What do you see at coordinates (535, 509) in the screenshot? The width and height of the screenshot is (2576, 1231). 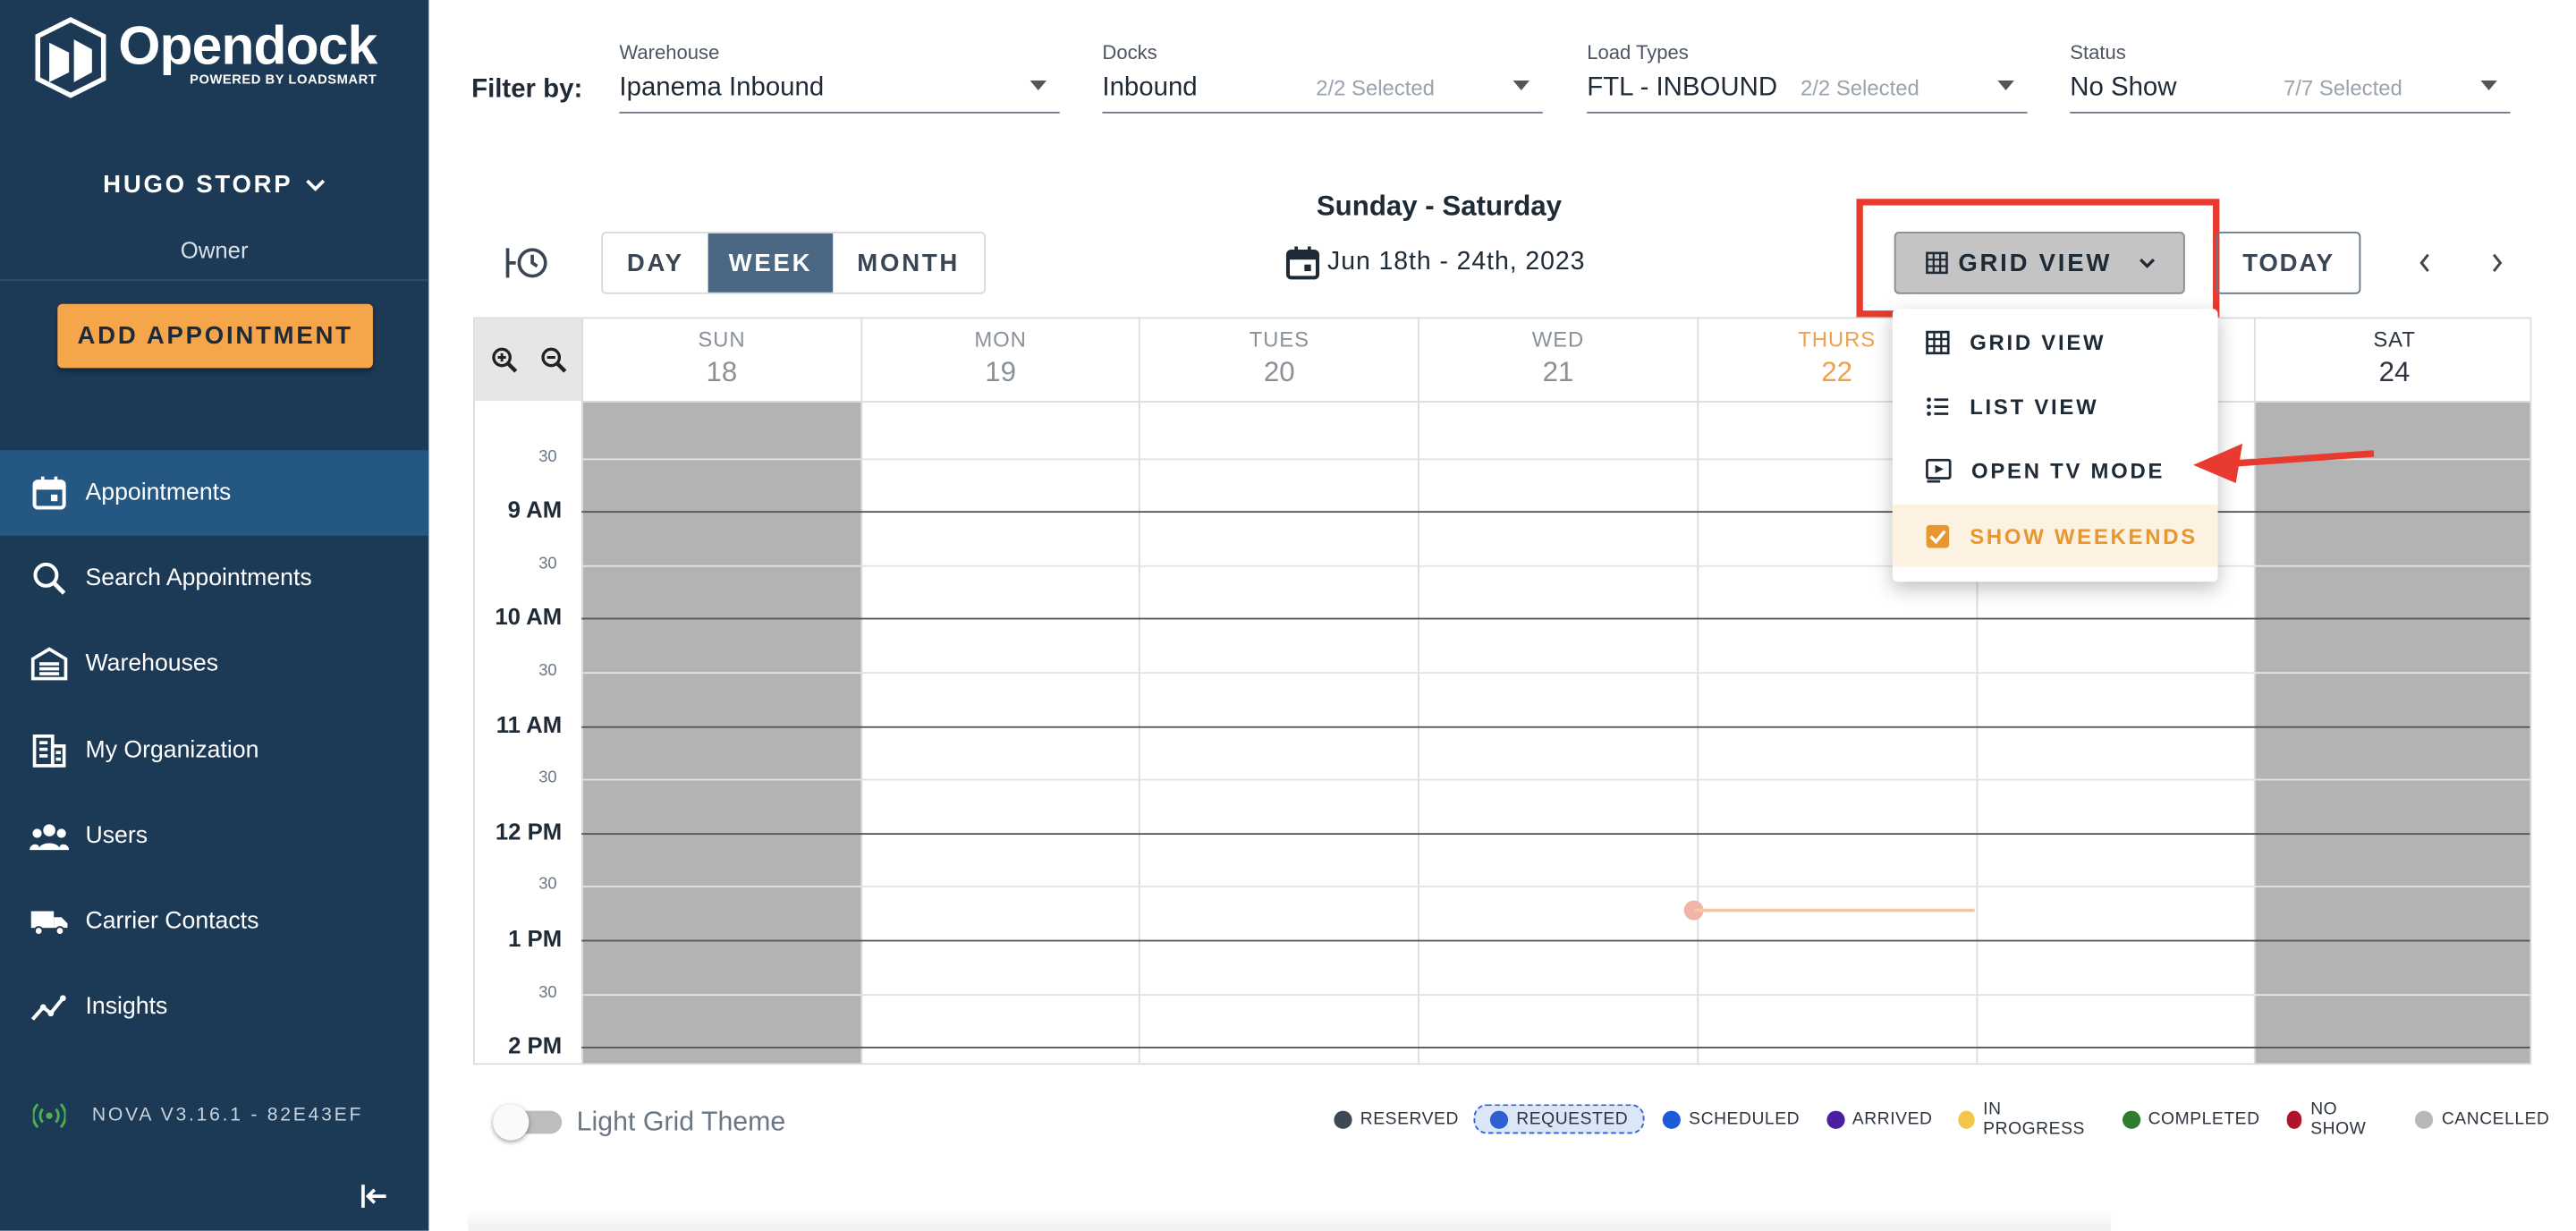 I see `time-hour-label: 9 AM` at bounding box center [535, 509].